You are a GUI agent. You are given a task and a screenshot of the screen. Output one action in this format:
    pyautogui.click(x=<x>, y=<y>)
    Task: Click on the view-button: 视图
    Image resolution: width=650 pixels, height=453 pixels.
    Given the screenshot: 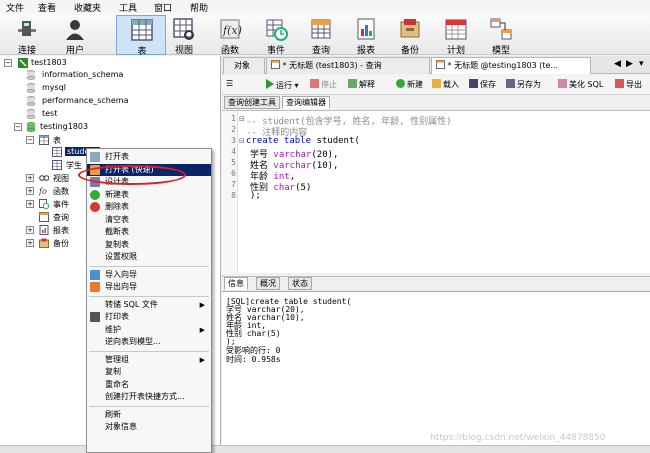 What is the action you would take?
    pyautogui.click(x=184, y=35)
    